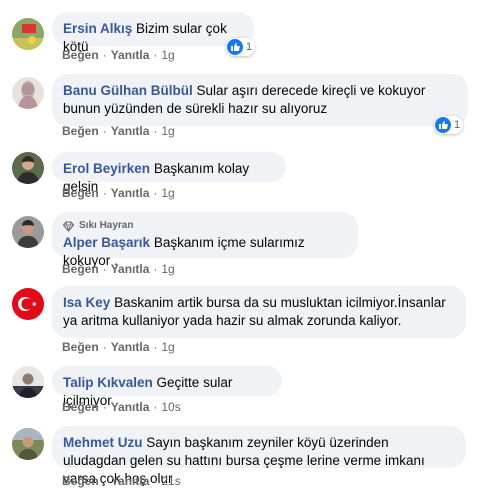 The width and height of the screenshot is (502, 488). What do you see at coordinates (106, 168) in the screenshot?
I see `comment-author: Erol Beyirken` at bounding box center [106, 168].